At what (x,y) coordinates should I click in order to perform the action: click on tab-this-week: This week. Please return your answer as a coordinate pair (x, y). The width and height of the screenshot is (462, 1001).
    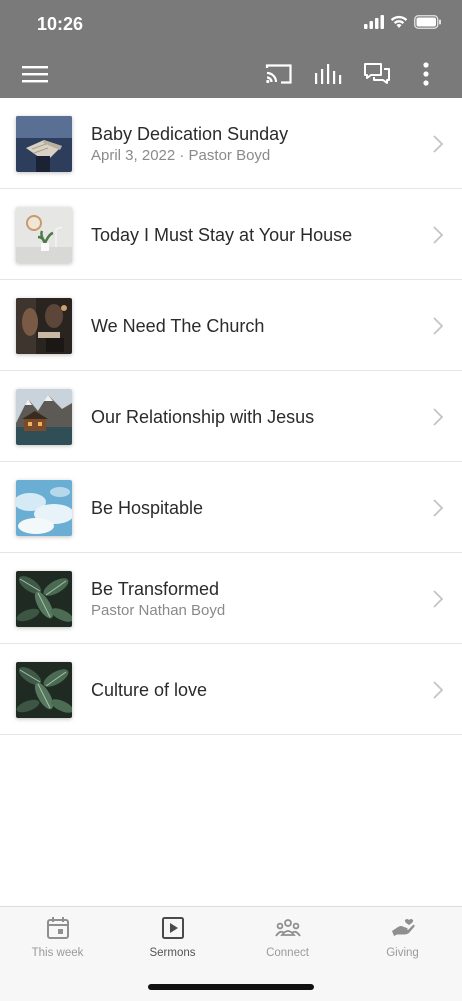
    Looking at the image, I should click on (57, 940).